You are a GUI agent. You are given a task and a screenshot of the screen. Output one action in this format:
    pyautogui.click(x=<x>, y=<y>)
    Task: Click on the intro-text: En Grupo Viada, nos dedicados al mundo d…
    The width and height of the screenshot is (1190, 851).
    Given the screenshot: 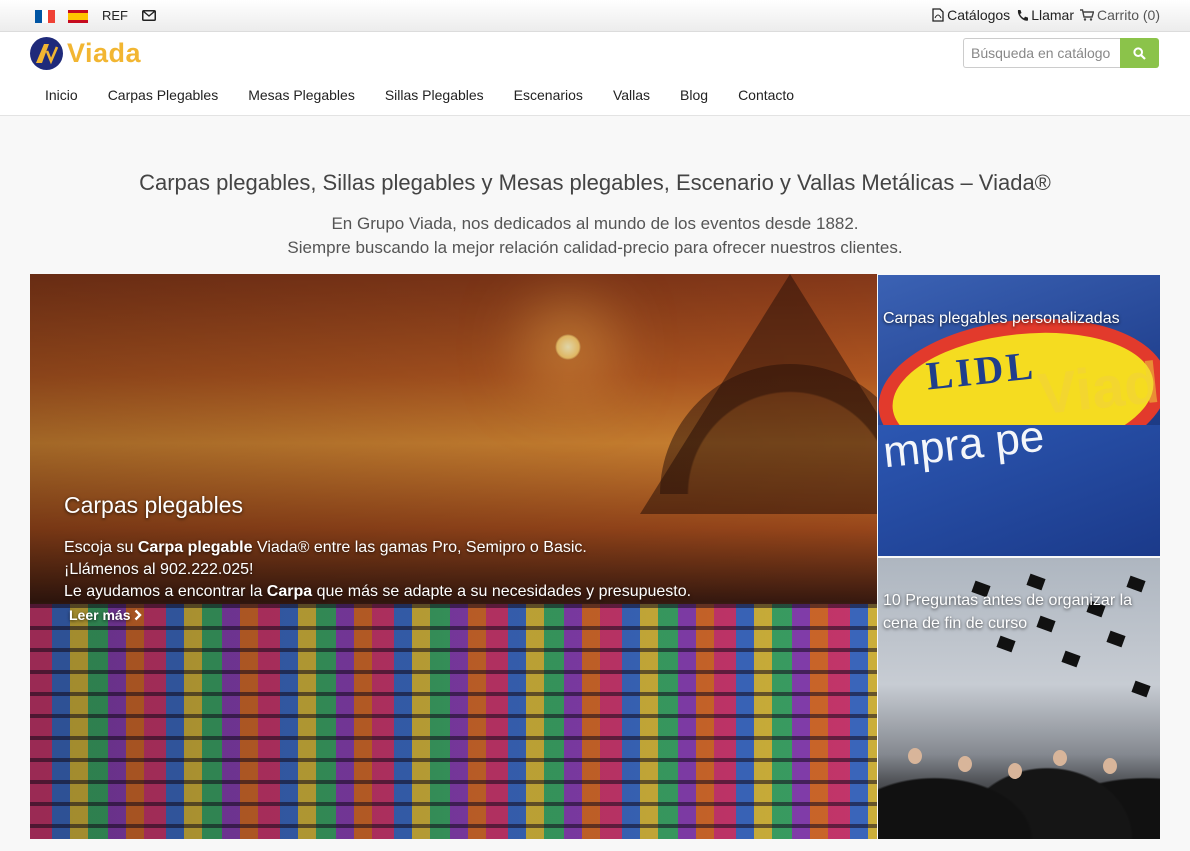 What is the action you would take?
    pyautogui.click(x=595, y=236)
    